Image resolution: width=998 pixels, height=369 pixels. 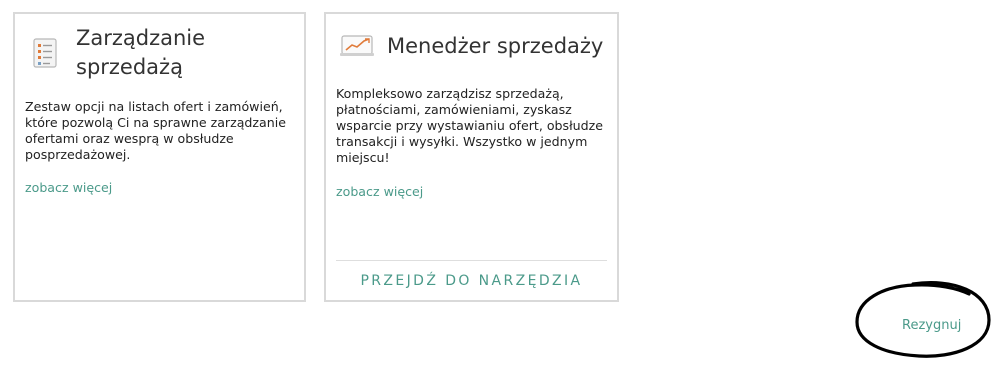 What do you see at coordinates (471, 281) in the screenshot?
I see `go-to-tool-button: PRZEJDŹ DO NARZĘDZIA` at bounding box center [471, 281].